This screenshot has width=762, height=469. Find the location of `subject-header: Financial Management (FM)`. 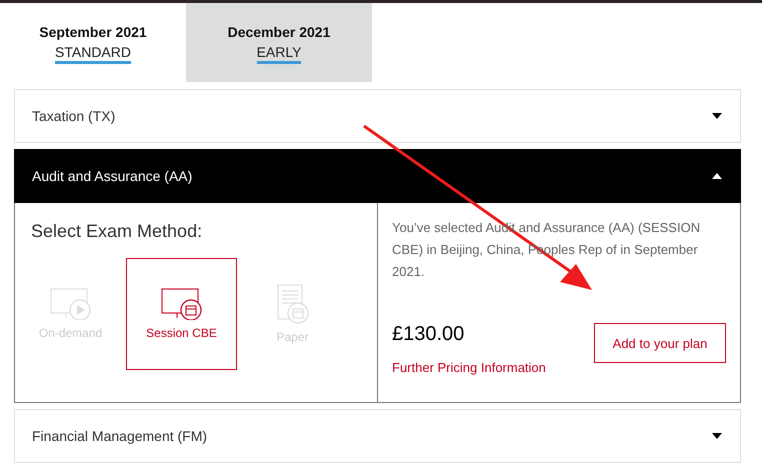

subject-header: Financial Management (FM) is located at coordinates (377, 436).